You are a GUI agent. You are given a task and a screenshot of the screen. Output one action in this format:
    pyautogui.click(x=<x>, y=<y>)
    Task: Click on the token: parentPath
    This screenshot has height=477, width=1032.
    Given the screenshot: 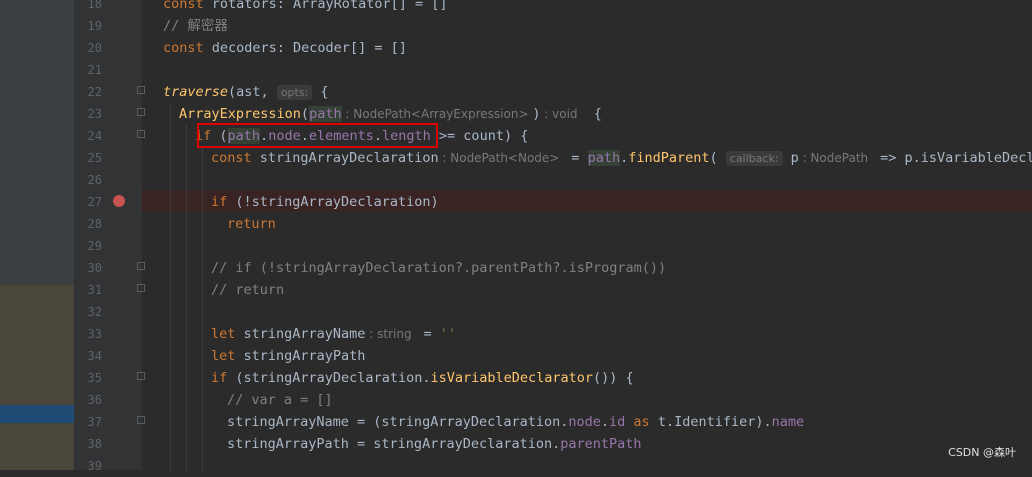 What is the action you would take?
    pyautogui.click(x=601, y=444)
    